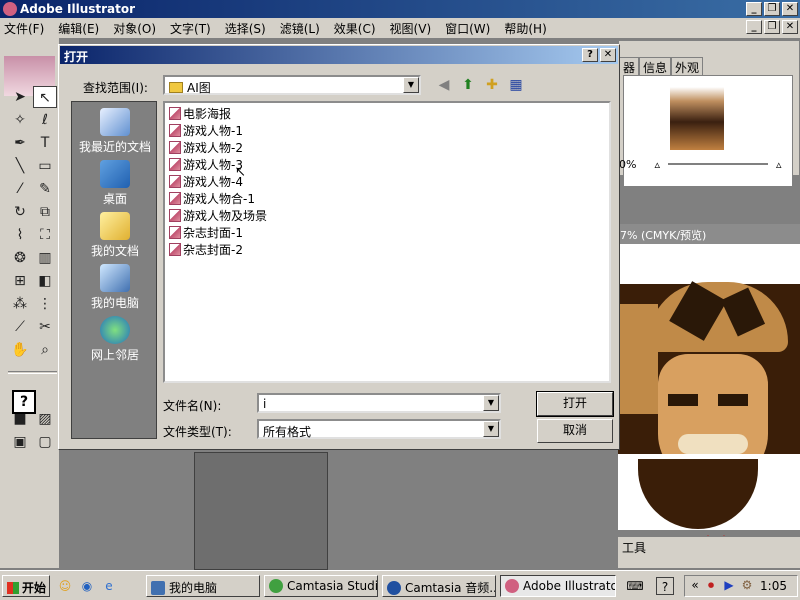 This screenshot has height=600, width=800. I want to click on back-icon: ◀, so click(444, 85).